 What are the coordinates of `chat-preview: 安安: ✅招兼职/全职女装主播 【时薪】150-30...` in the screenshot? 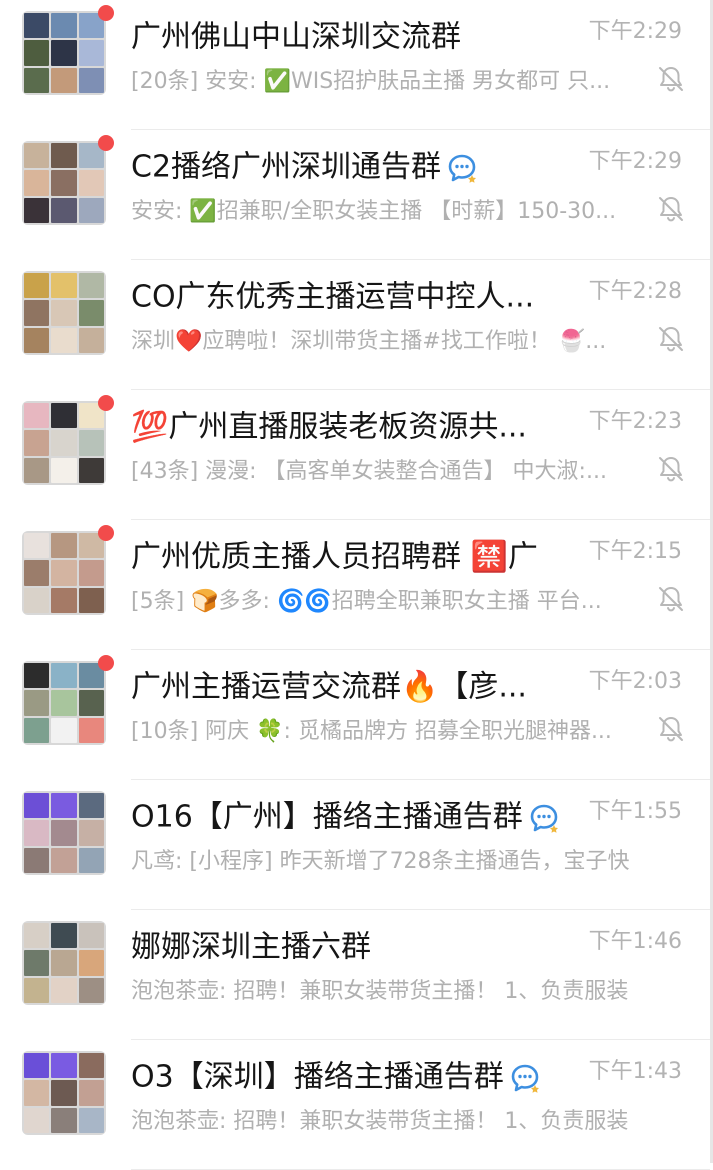 It's located at (374, 211).